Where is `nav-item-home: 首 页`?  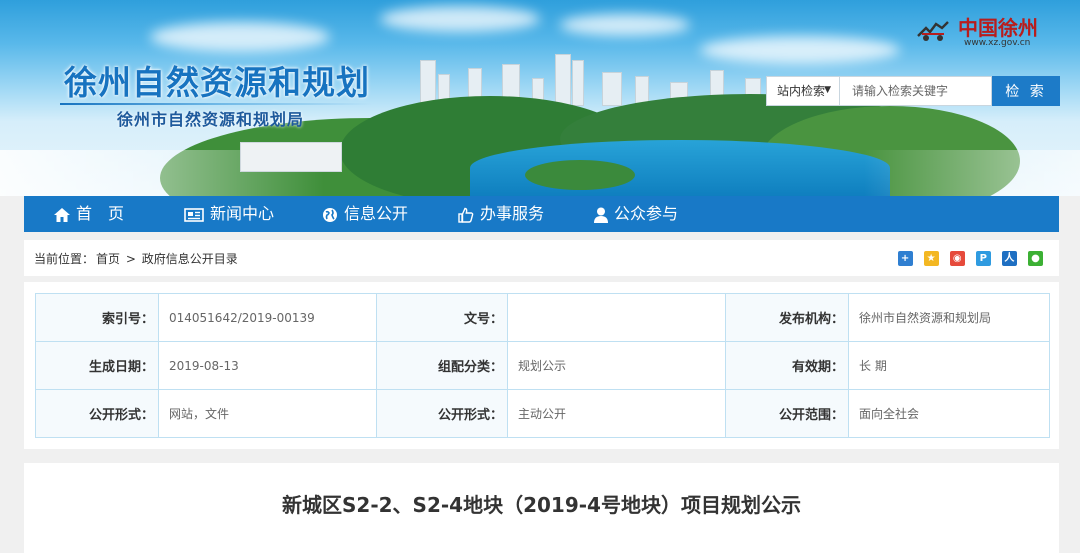
nav-item-home: 首 页 is located at coordinates (89, 214).